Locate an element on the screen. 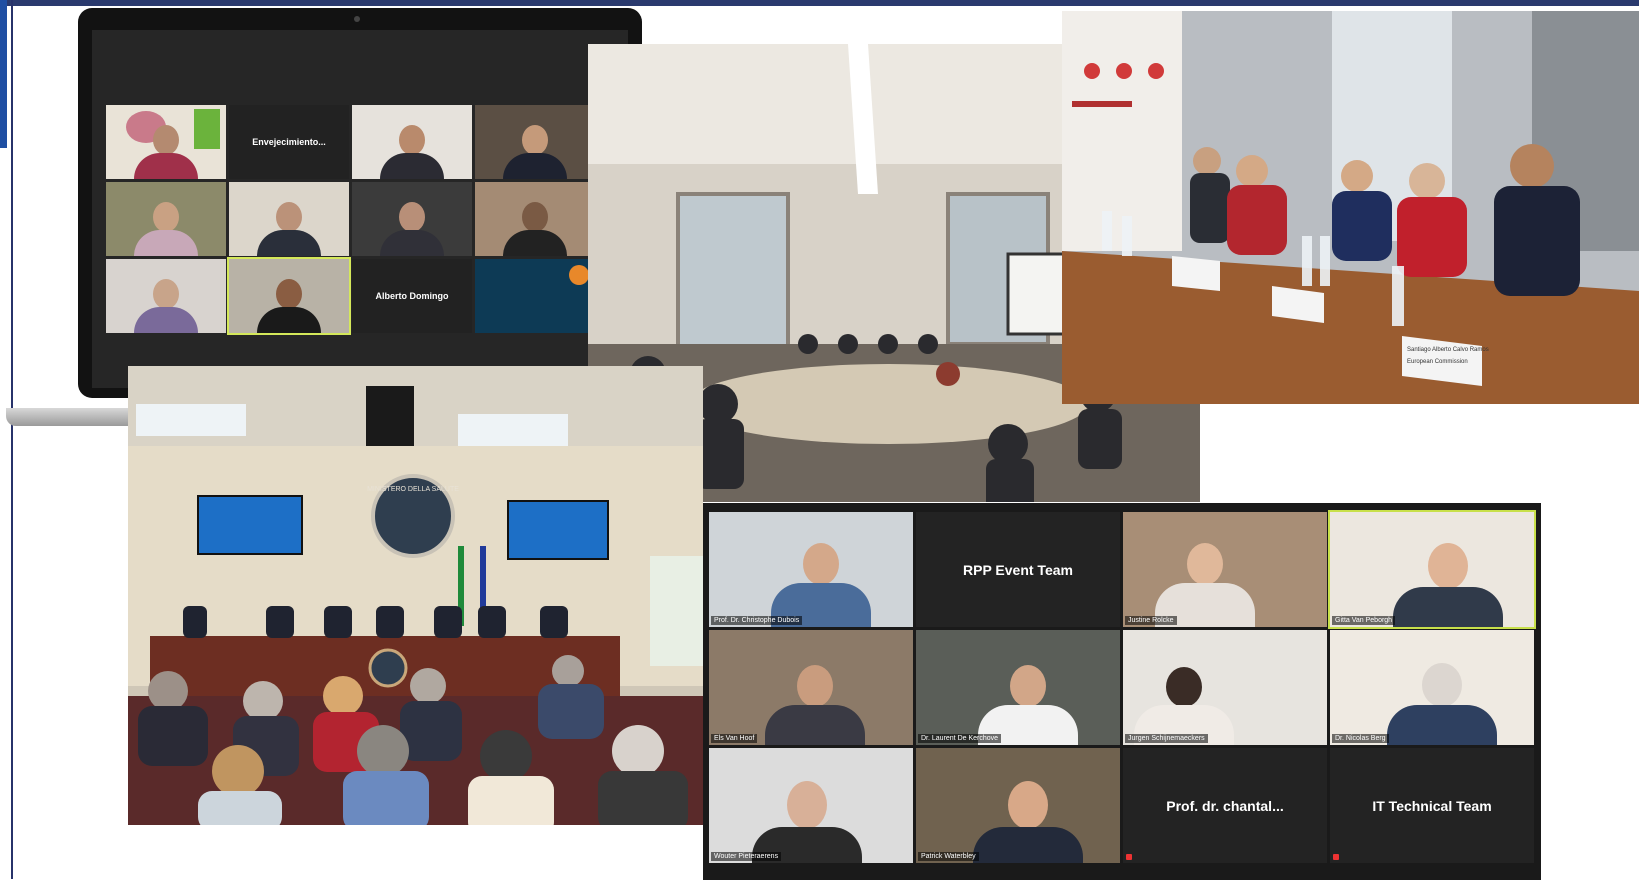 Image resolution: width=1639 pixels, height=880 pixels. place-card-name: Santiago Alberto Calvo Ramos is located at coordinates (1448, 350).